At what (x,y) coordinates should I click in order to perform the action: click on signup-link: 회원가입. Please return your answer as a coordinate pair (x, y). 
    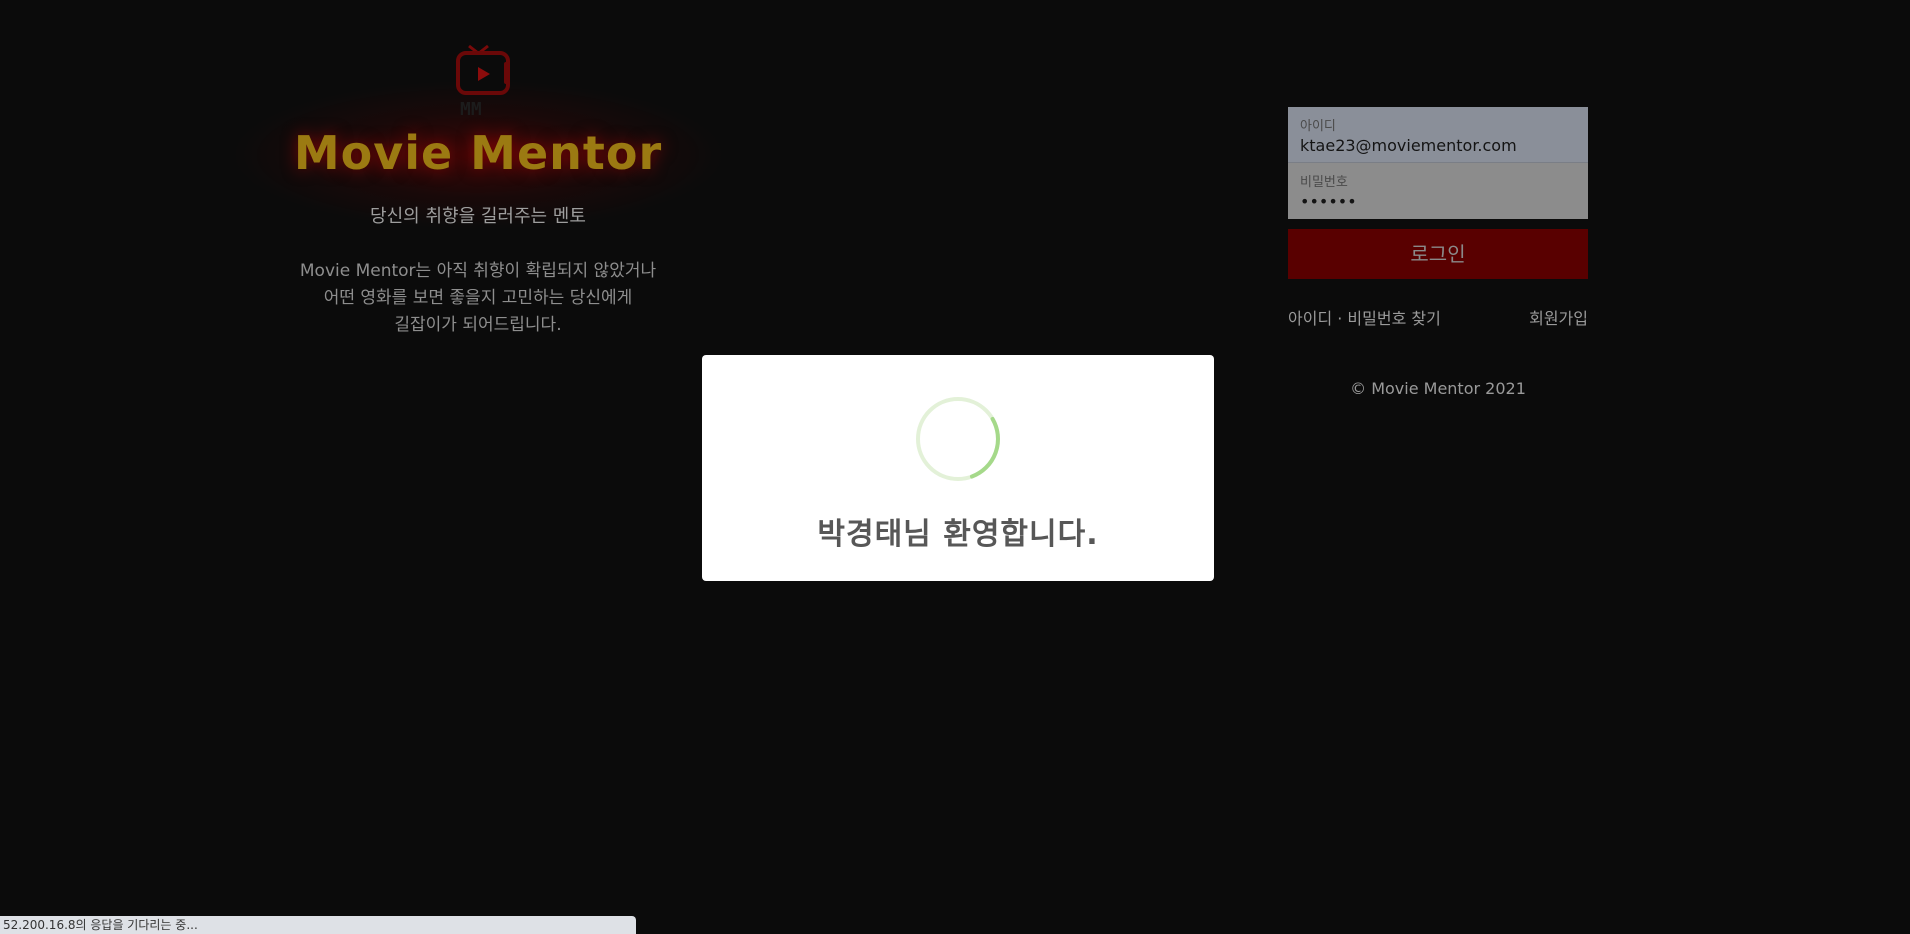
    Looking at the image, I should click on (1558, 317).